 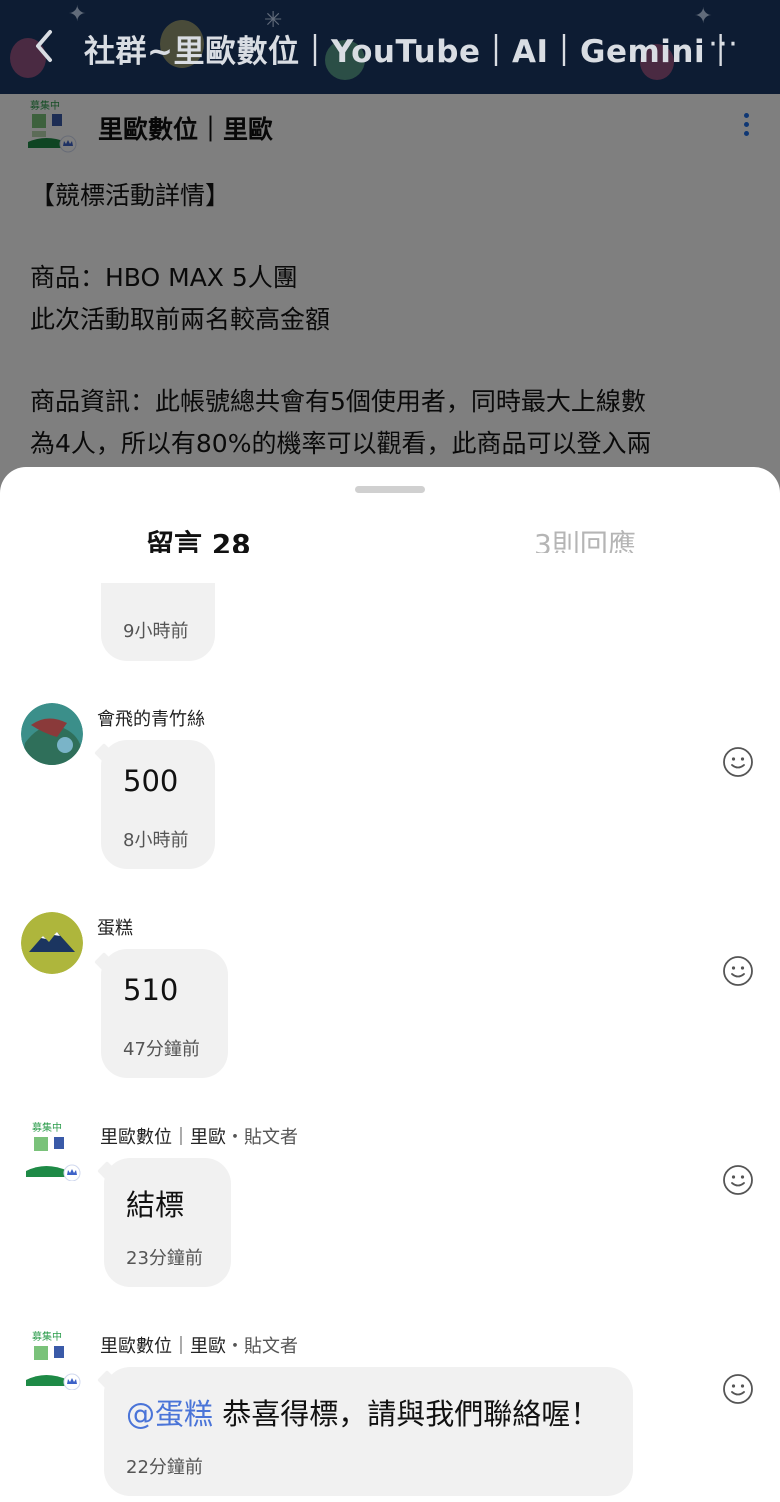 I want to click on comment-bubble: 結標 23分鐘前, so click(x=167, y=1222).